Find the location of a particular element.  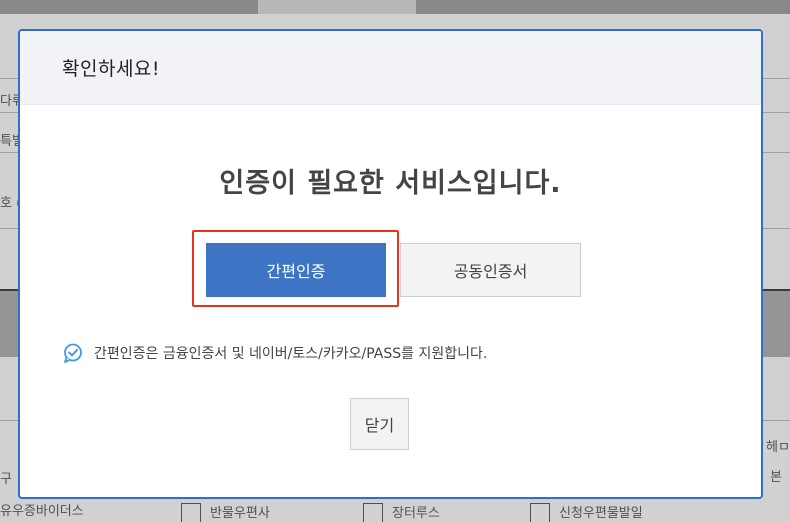

modal-title: 확인하세요! is located at coordinates (111, 69).